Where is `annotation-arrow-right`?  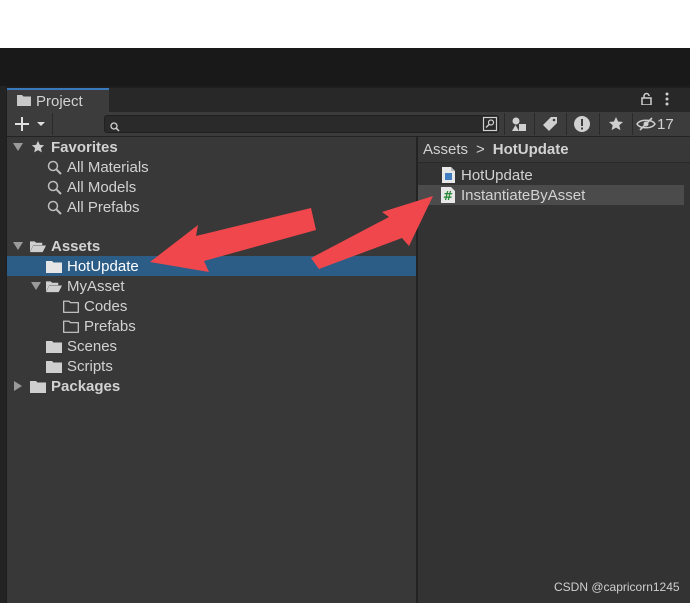
annotation-arrow-right is located at coordinates (372, 232).